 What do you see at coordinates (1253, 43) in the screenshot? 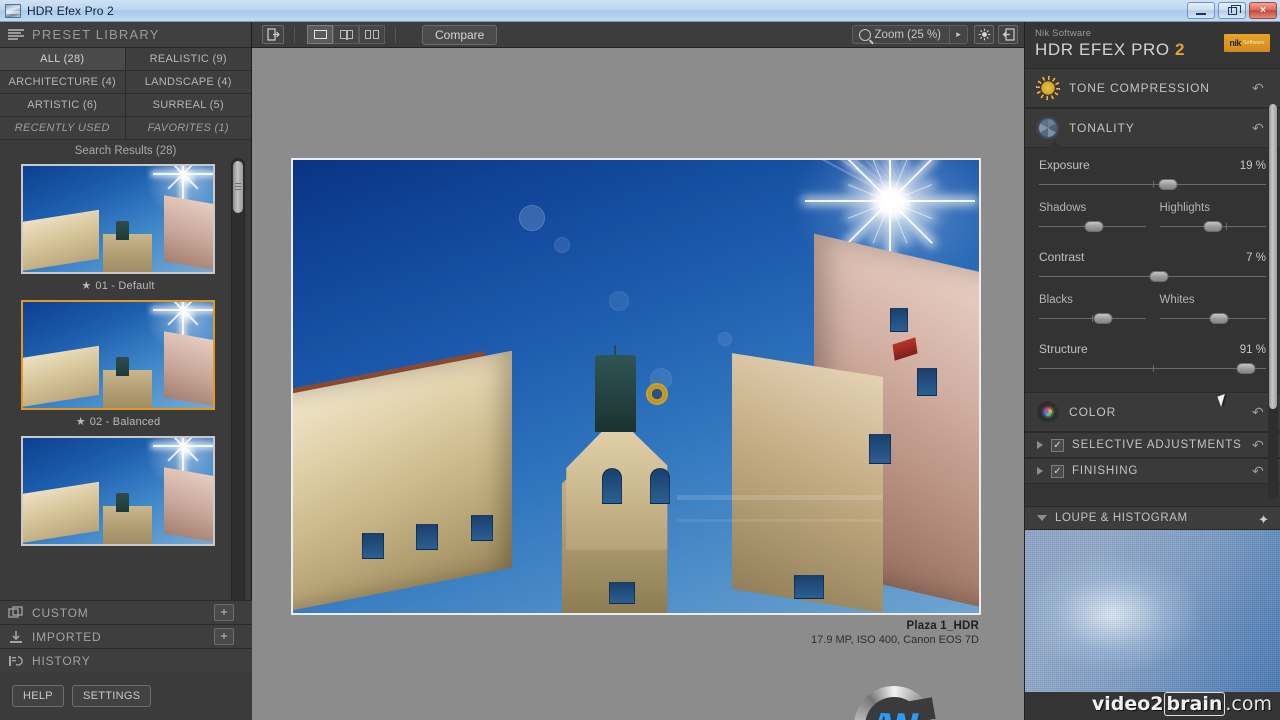
I see `nik-logo-sub: Software` at bounding box center [1253, 43].